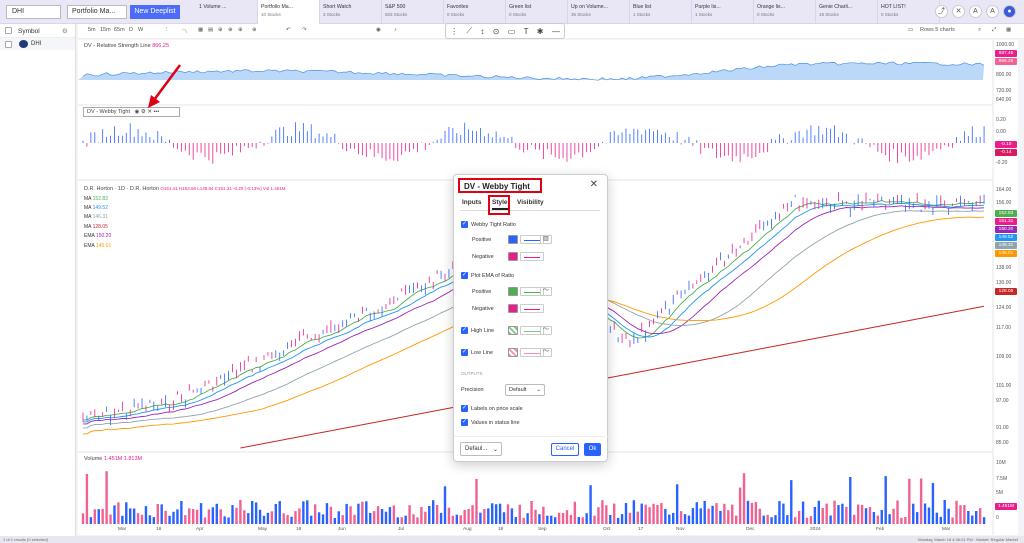 The width and height of the screenshot is (1024, 543). I want to click on text-icon: A, so click(992, 11).